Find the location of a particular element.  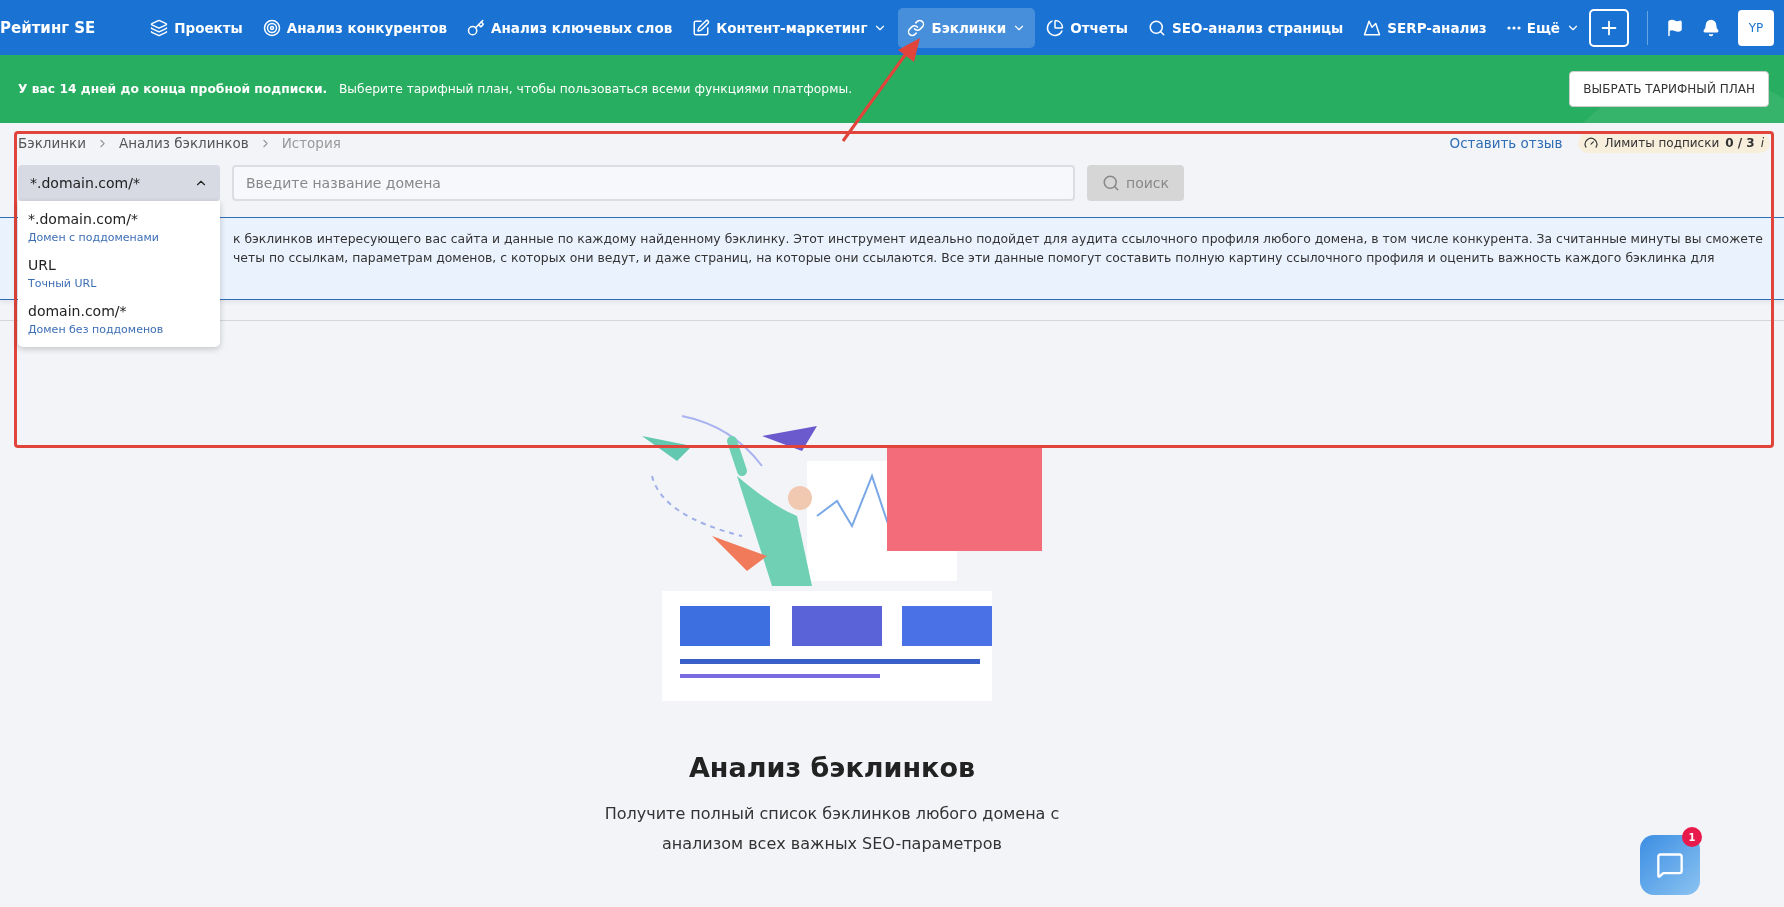

trial-message: У вас 14 дней до конца пробной подписки. Выберите тарифный план, чтобы пользоваться всеми функциями платформы. is located at coordinates (435, 89).